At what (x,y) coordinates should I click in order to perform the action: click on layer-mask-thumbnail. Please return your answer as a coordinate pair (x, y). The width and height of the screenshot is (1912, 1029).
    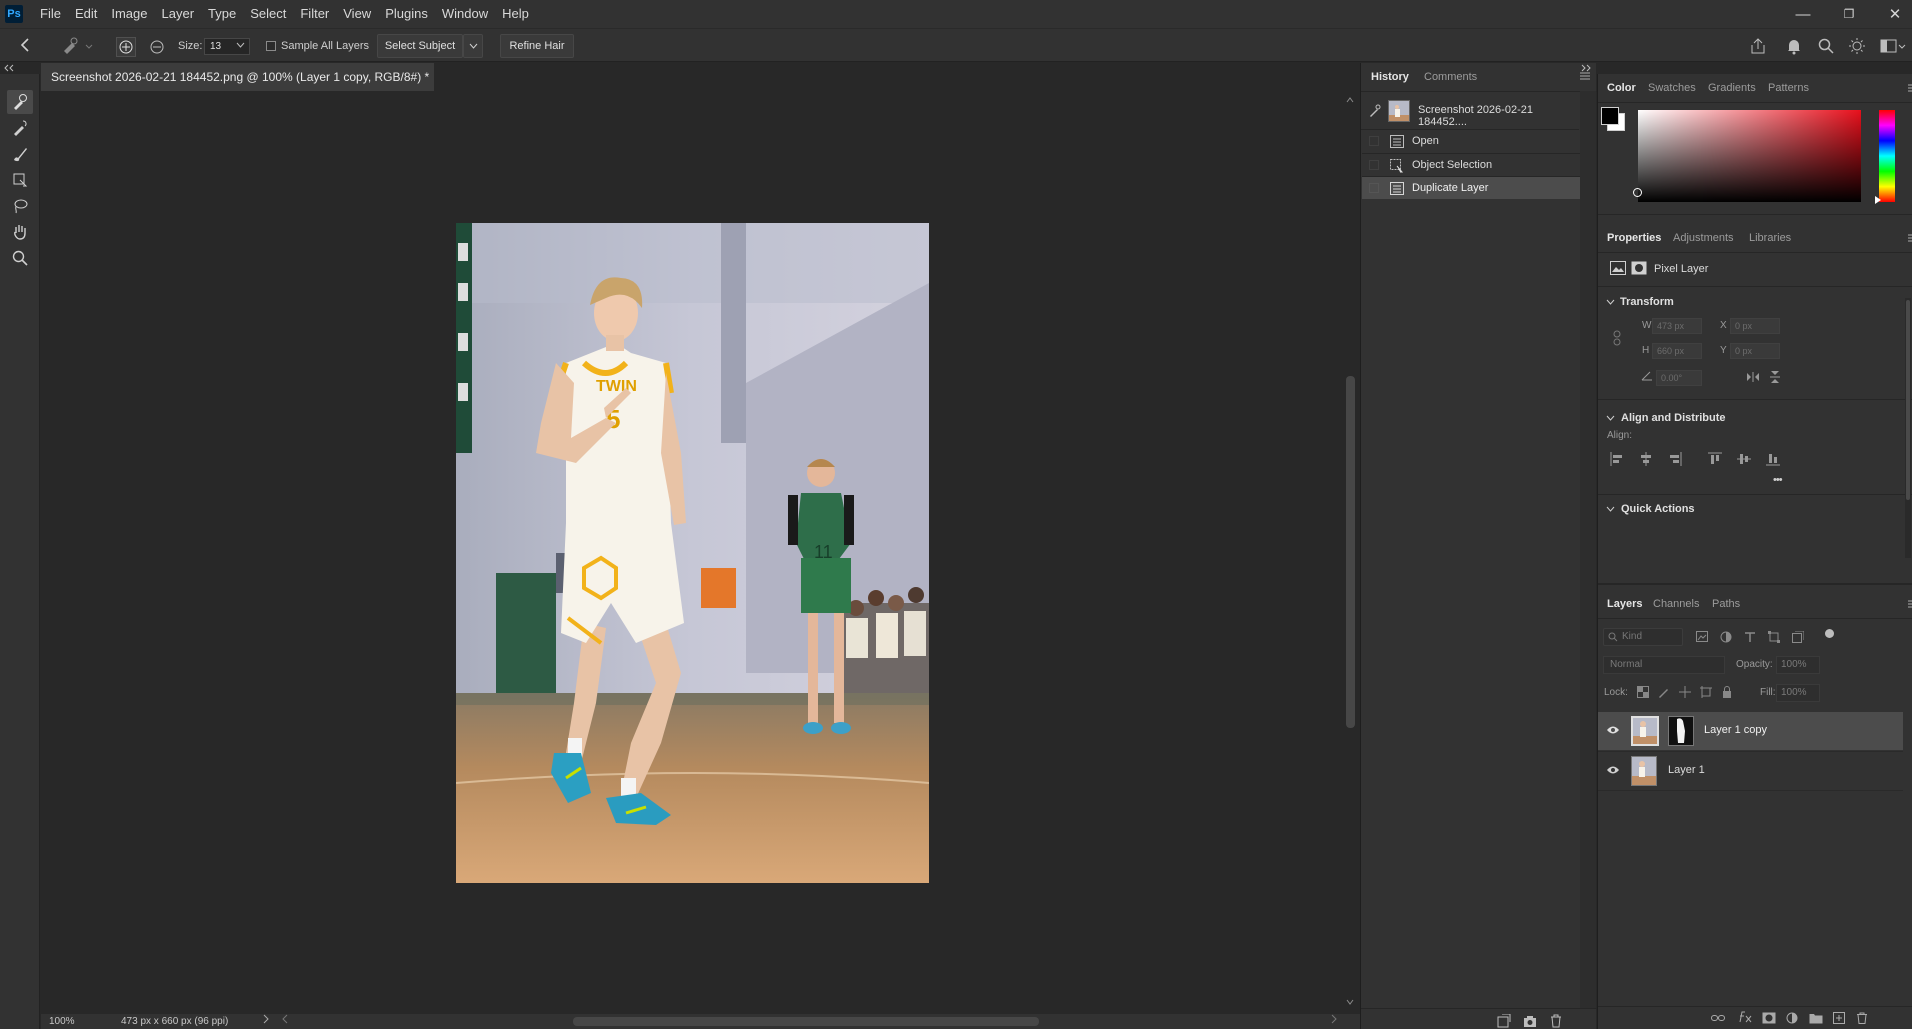
    Looking at the image, I should click on (1681, 731).